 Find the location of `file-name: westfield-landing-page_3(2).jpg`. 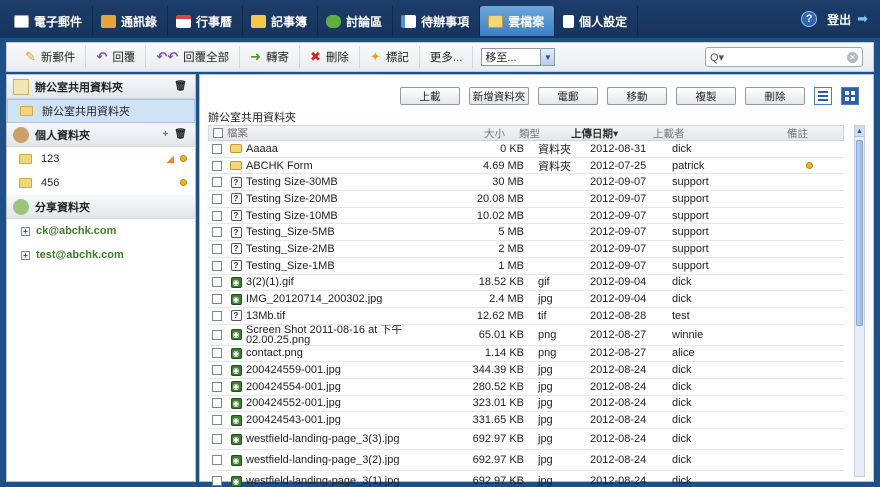

file-name: westfield-landing-page_3(2).jpg is located at coordinates (346, 460).